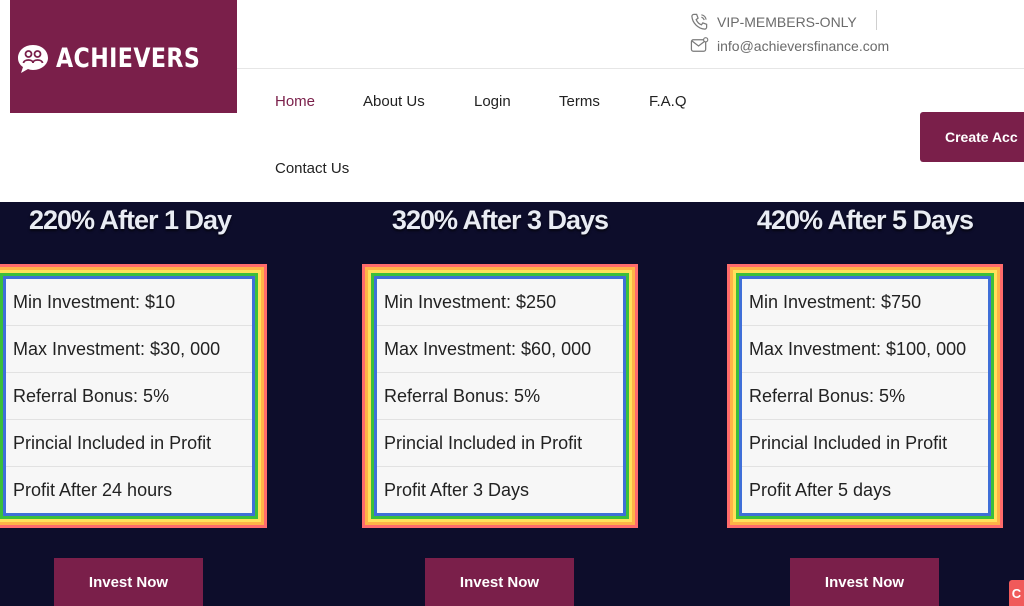 The image size is (1024, 606). I want to click on phone-label: VIP-MEMBERS-ONLY, so click(787, 21).